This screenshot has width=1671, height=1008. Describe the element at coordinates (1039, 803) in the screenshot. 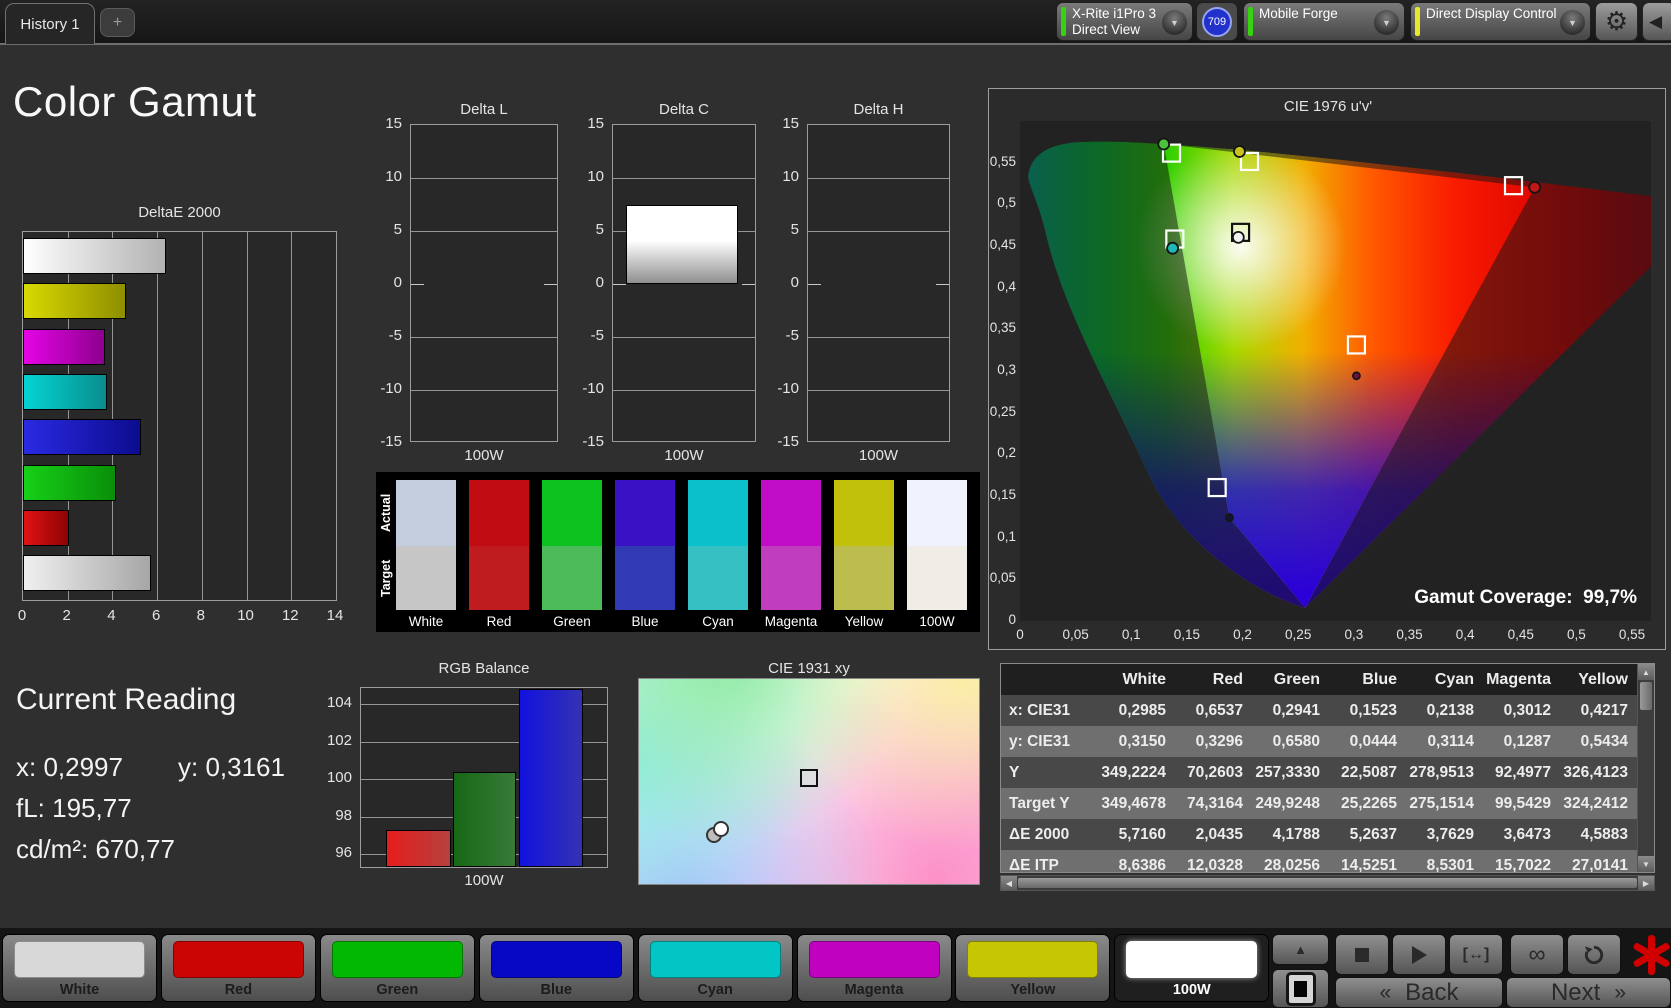

I see `row-label: Target Y` at that location.